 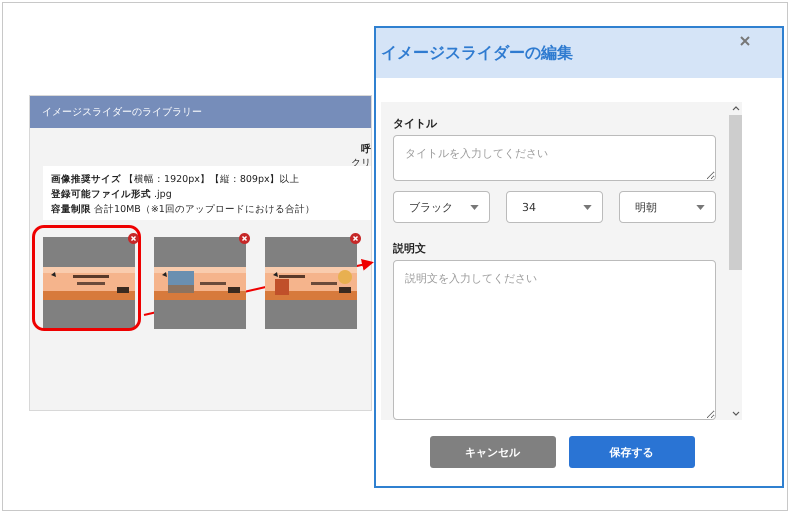 What do you see at coordinates (745, 41) in the screenshot?
I see `close-icon` at bounding box center [745, 41].